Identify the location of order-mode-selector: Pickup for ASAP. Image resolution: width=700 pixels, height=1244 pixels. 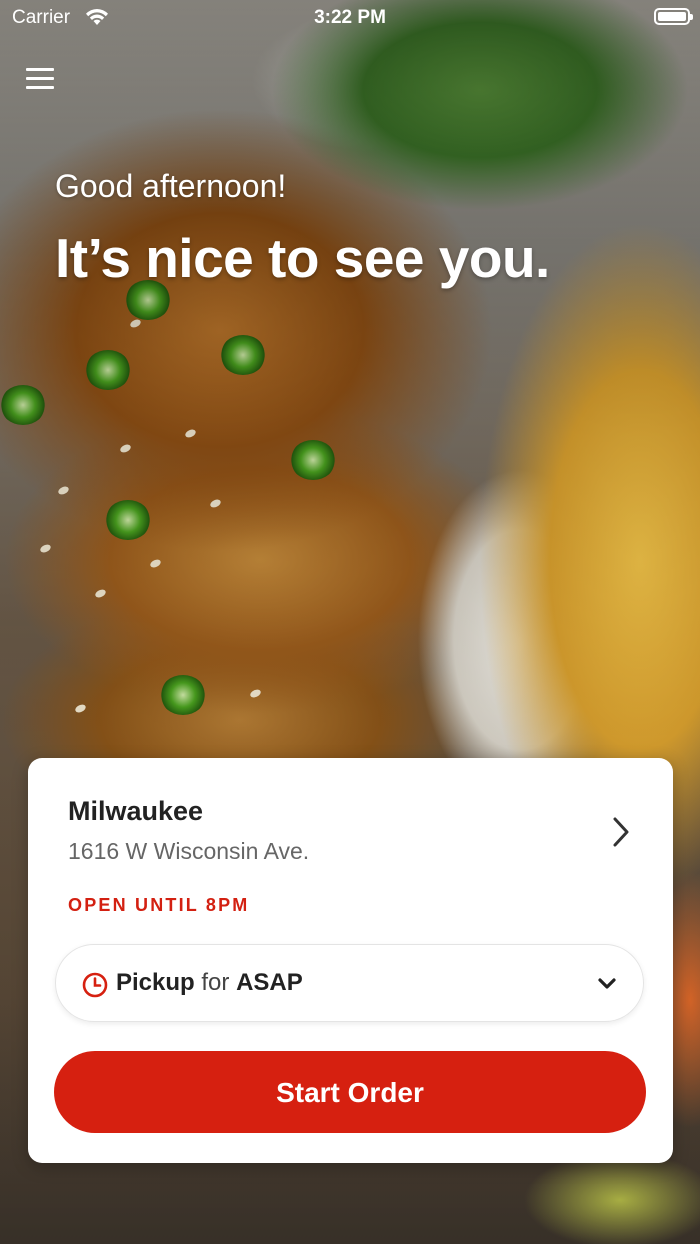
(349, 983).